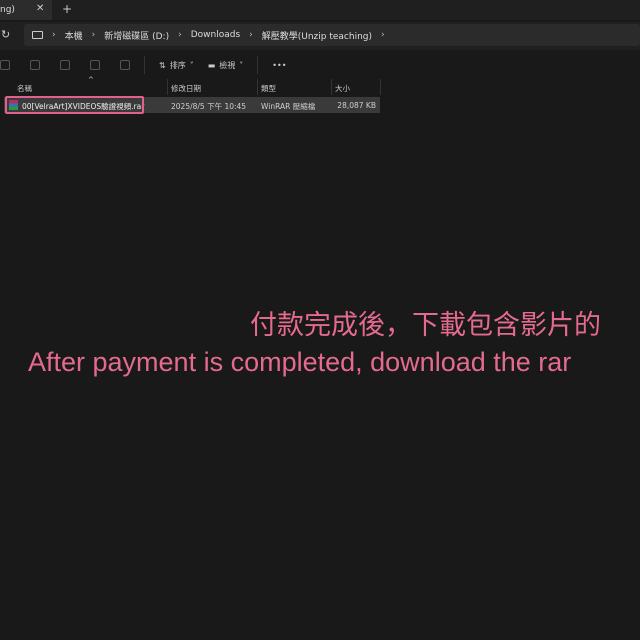 This screenshot has width=640, height=640. Describe the element at coordinates (35, 65) in the screenshot. I see `paste-icon` at that location.